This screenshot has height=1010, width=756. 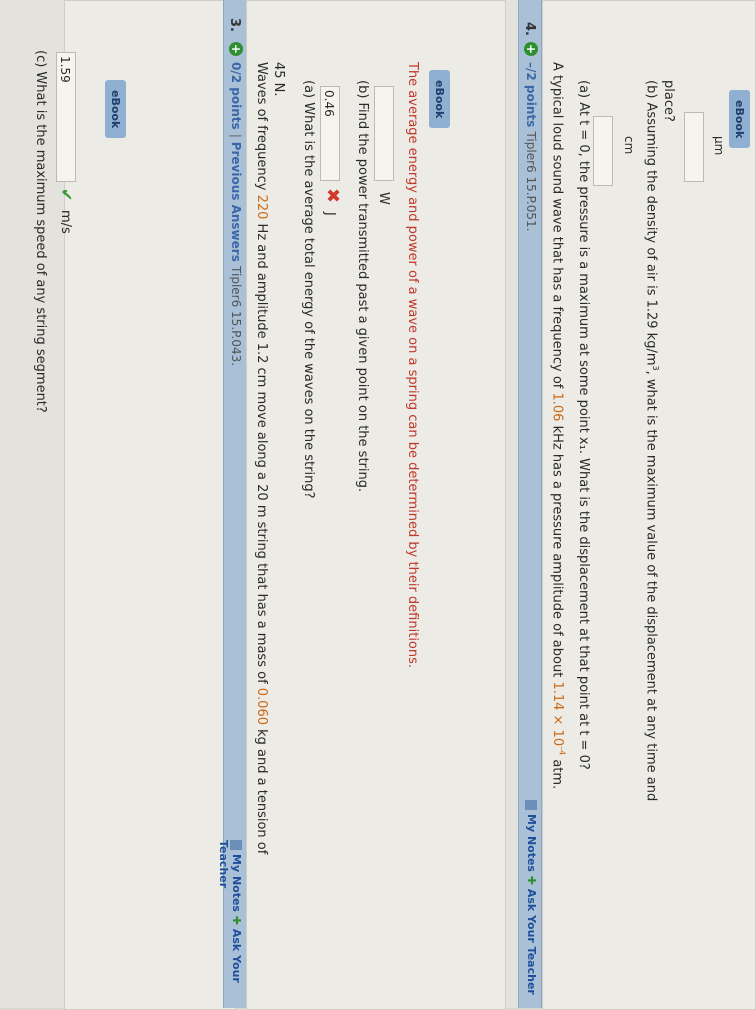 What do you see at coordinates (383, 198) in the screenshot?
I see `q3b-unit: W` at bounding box center [383, 198].